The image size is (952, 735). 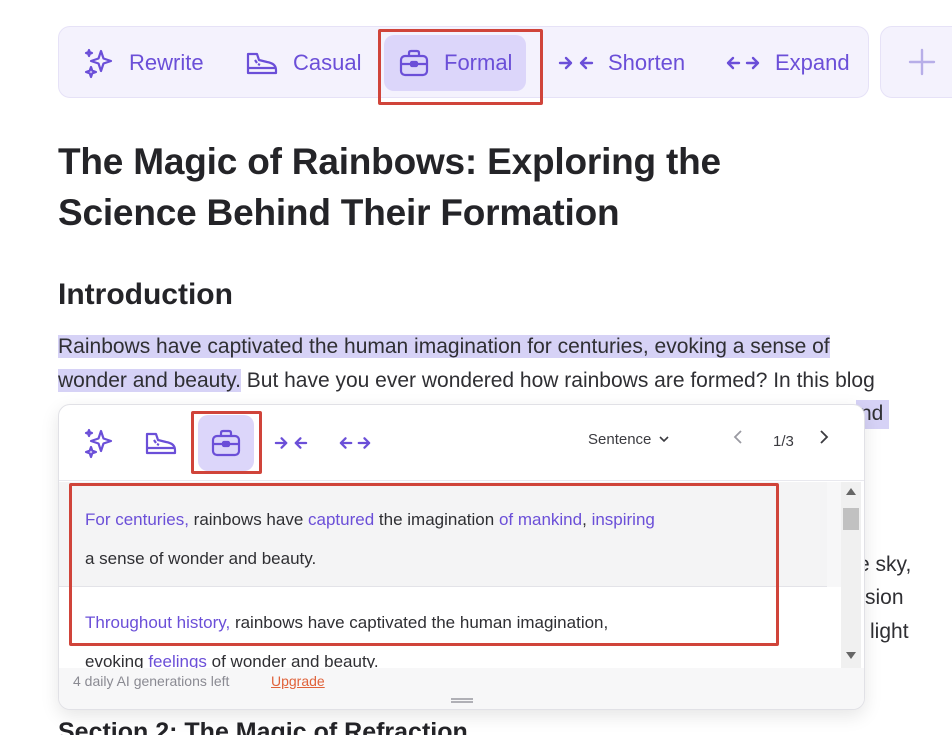 What do you see at coordinates (461, 688) in the screenshot?
I see `popup-footer: 4 daily AI generations left Upgrade` at bounding box center [461, 688].